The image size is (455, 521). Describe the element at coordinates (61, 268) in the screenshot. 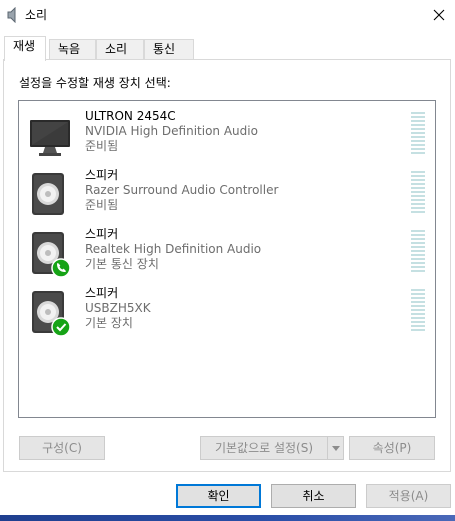

I see `phone-badge-icon` at that location.